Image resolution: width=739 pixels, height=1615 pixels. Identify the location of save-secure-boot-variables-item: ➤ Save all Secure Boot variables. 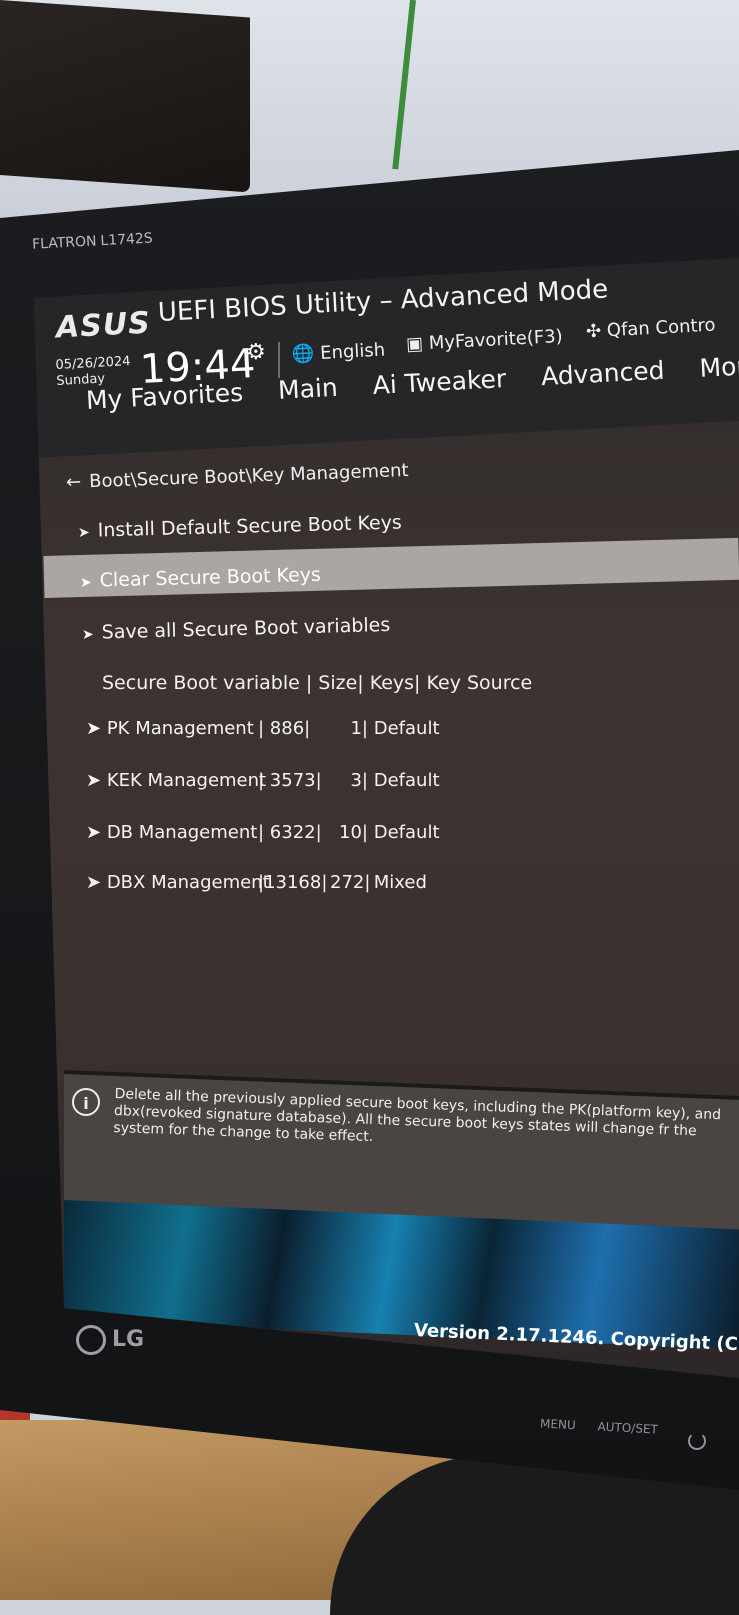
(236, 629).